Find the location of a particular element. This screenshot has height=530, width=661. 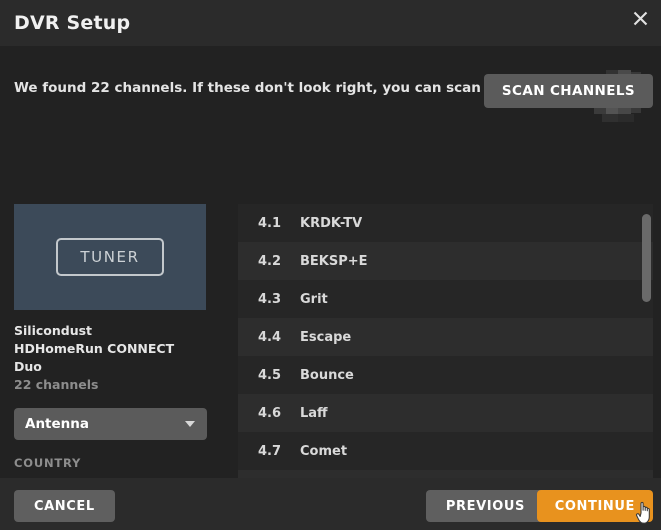

channel-row: 4.6 Laff is located at coordinates (445, 413).